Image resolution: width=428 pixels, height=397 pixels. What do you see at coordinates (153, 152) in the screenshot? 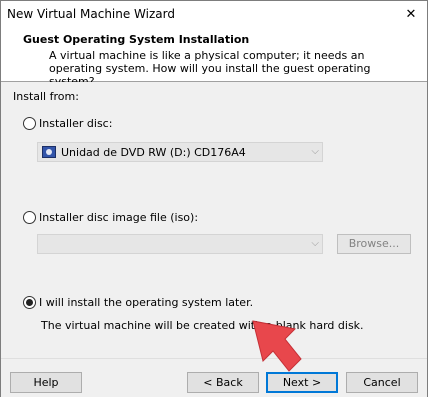
I see `disc-drive-value: Unidad de DVD RW (D:) CD176A4` at bounding box center [153, 152].